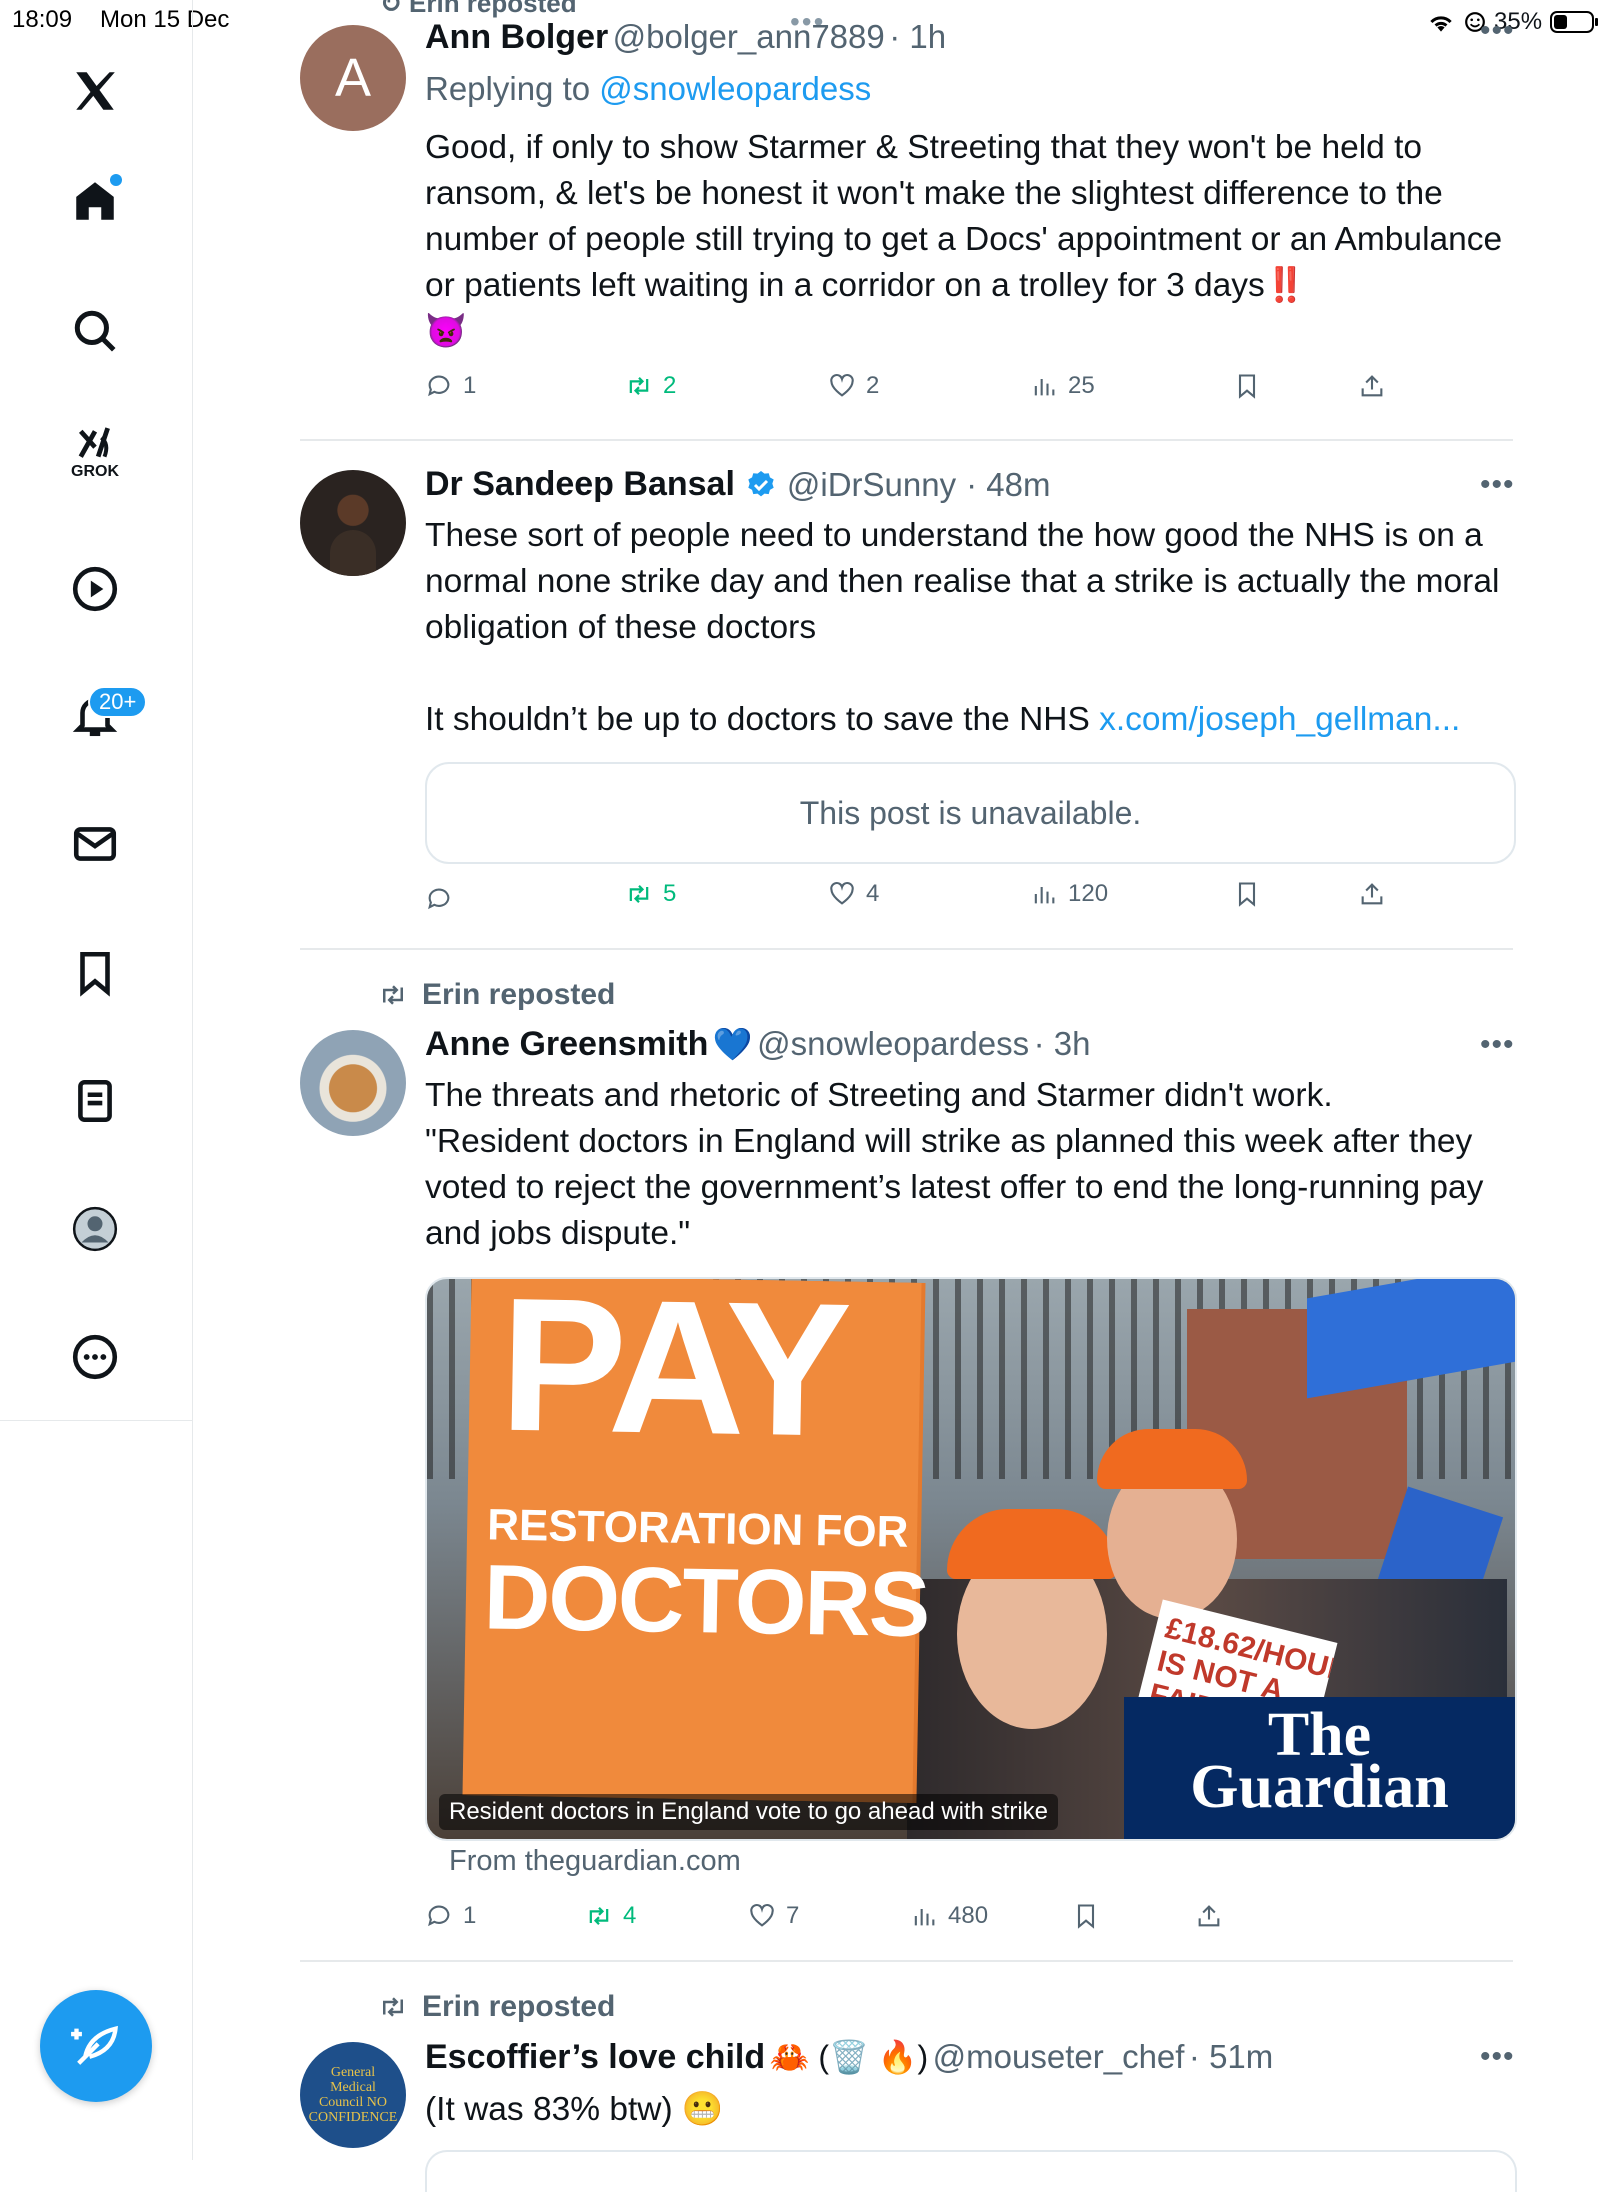  I want to click on messages-mail-icon, so click(95, 844).